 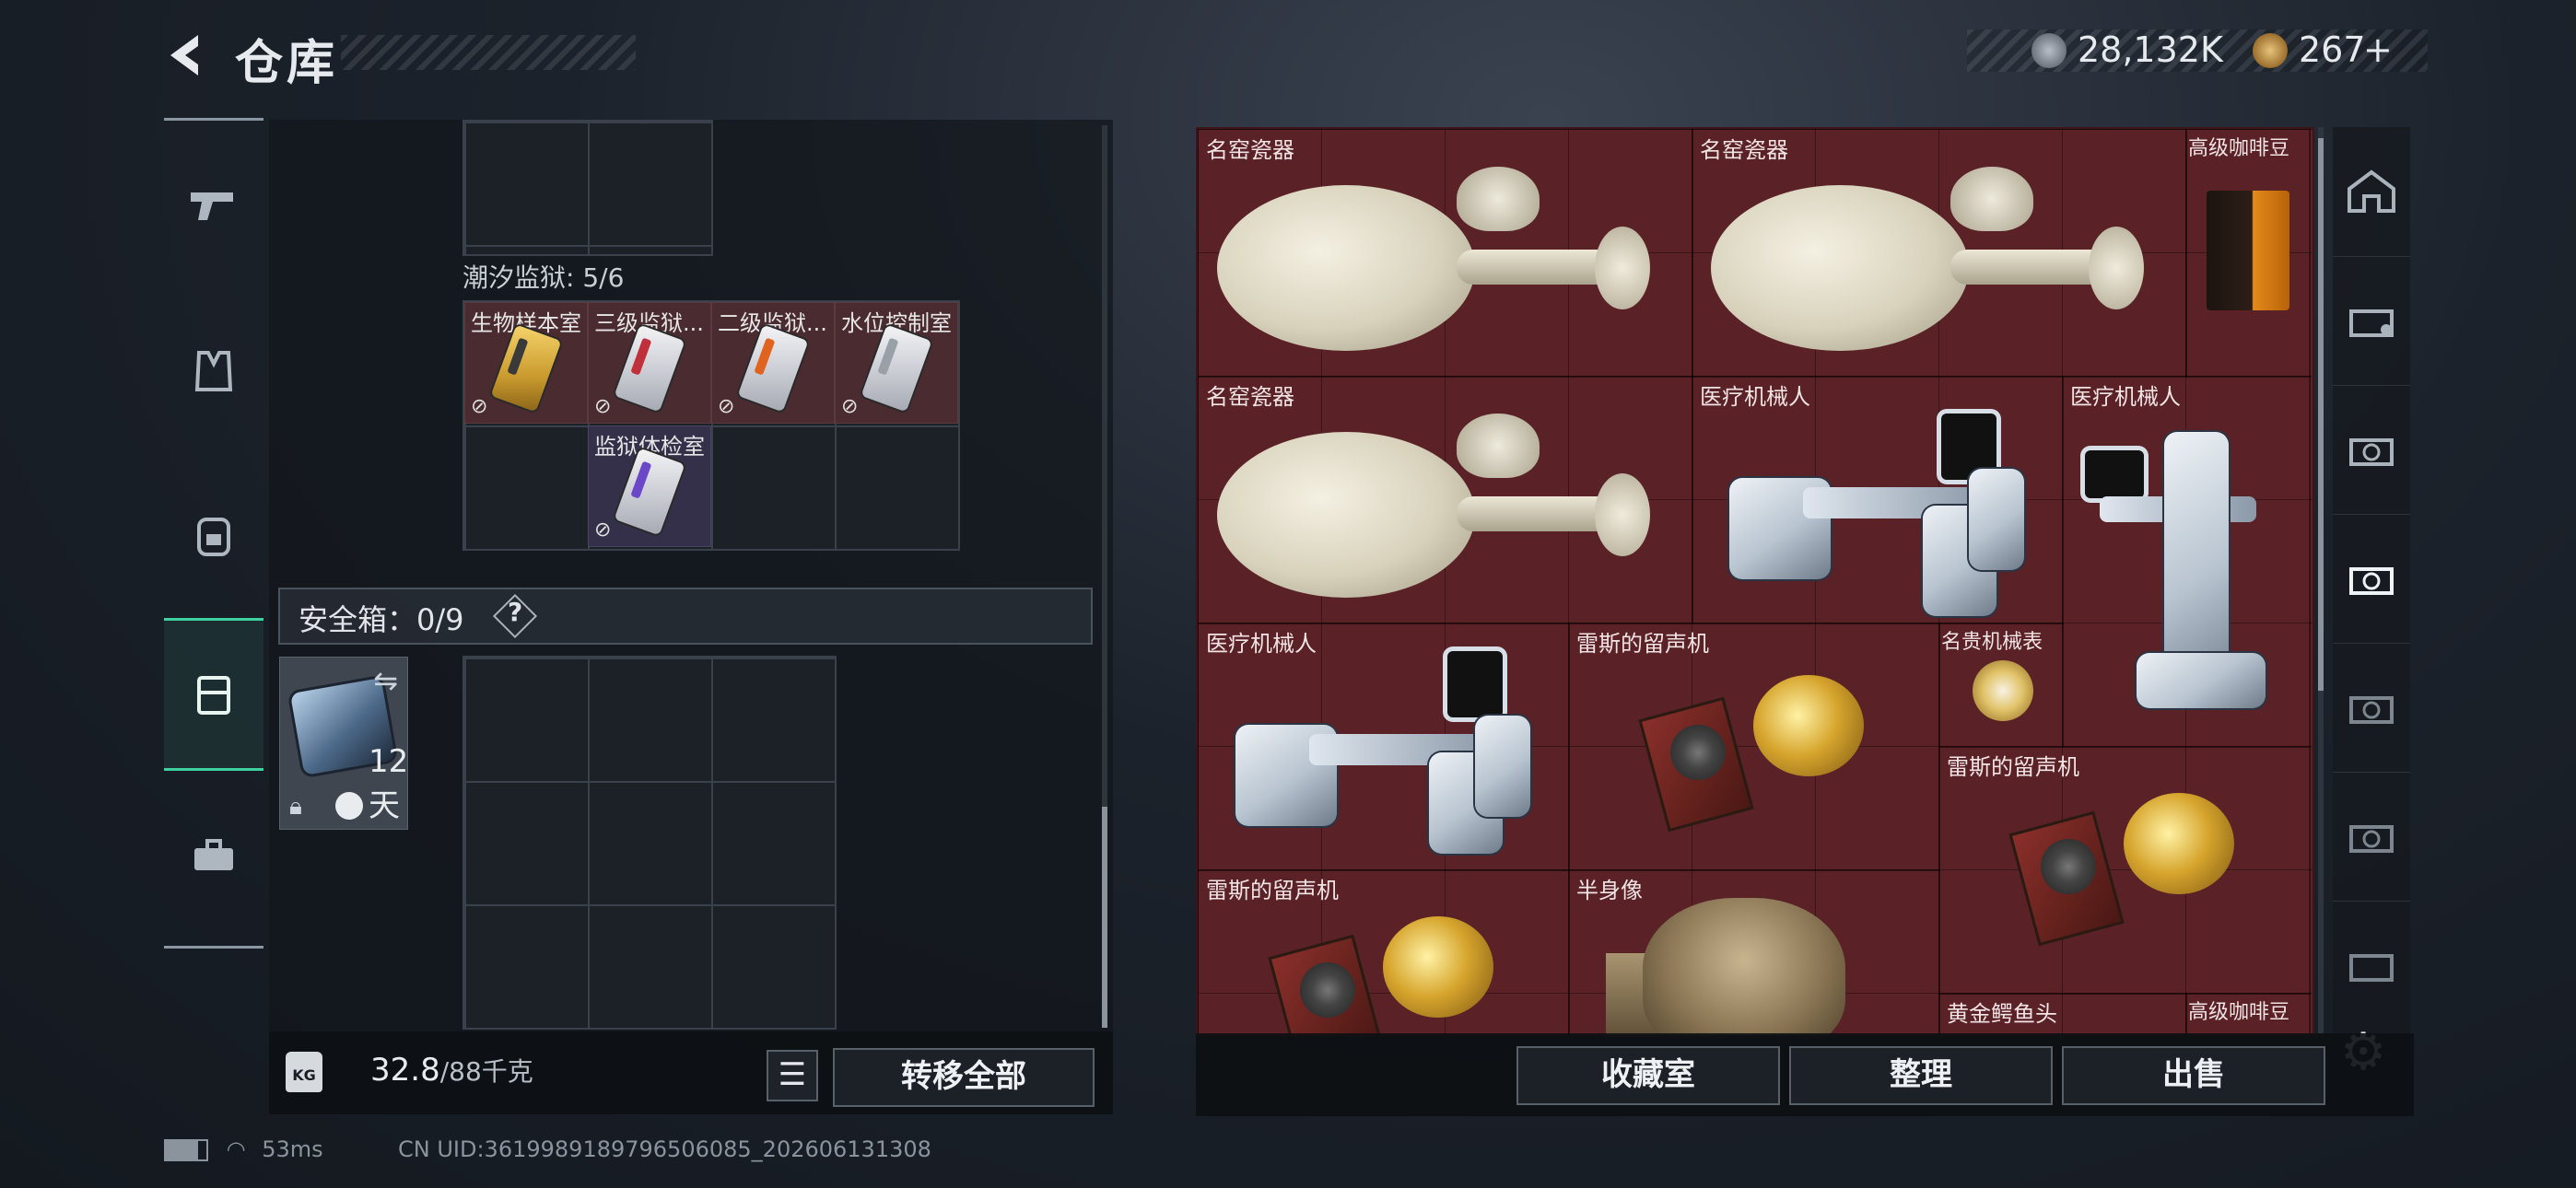 I want to click on storage-scroll-thumb, so click(x=2321, y=414).